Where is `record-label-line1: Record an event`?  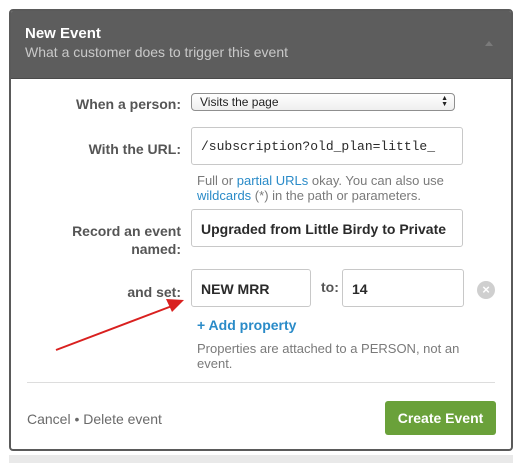 record-label-line1: Record an event is located at coordinates (126, 231).